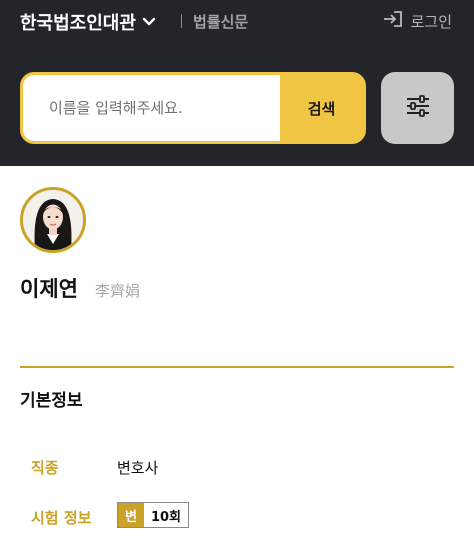 Image resolution: width=474 pixels, height=549 pixels. Describe the element at coordinates (138, 468) in the screenshot. I see `job-value: 변호사` at that location.